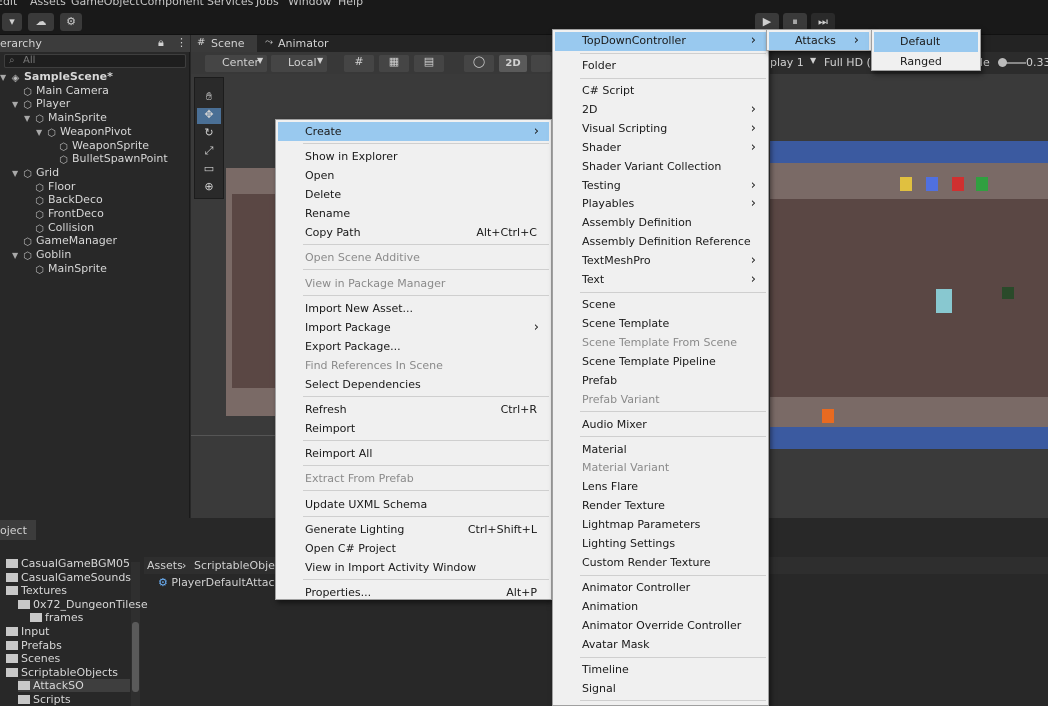 The height and width of the screenshot is (706, 1048). What do you see at coordinates (660, 450) in the screenshot?
I see `menu-item-material: Material` at bounding box center [660, 450].